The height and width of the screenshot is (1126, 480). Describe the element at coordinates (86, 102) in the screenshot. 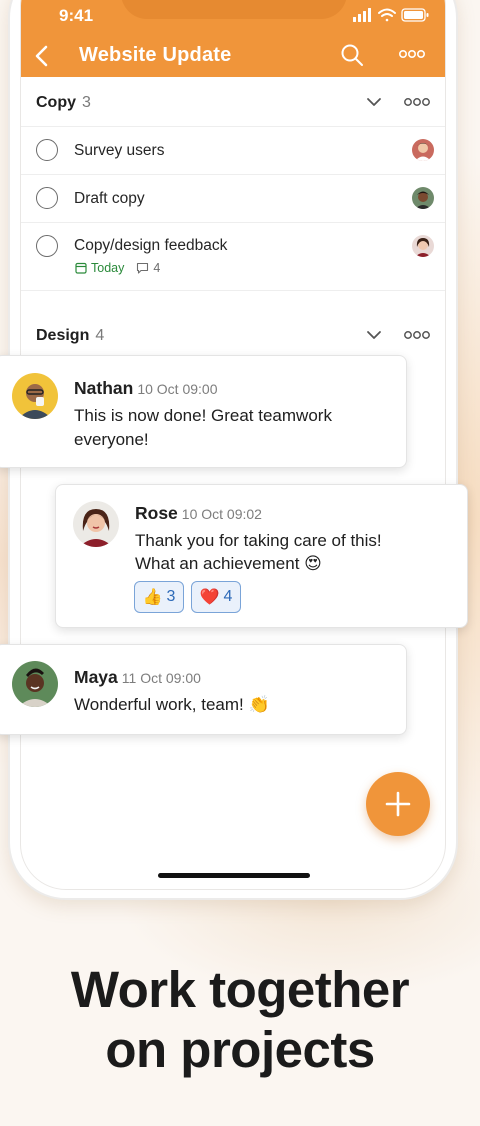

I see `section-count: 3` at that location.